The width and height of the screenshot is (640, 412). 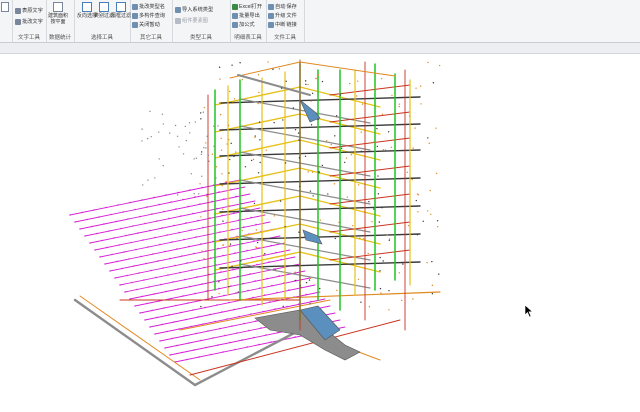 What do you see at coordinates (58, 13) in the screenshot?
I see `building-area-button: 建筑面积 按平面` at bounding box center [58, 13].